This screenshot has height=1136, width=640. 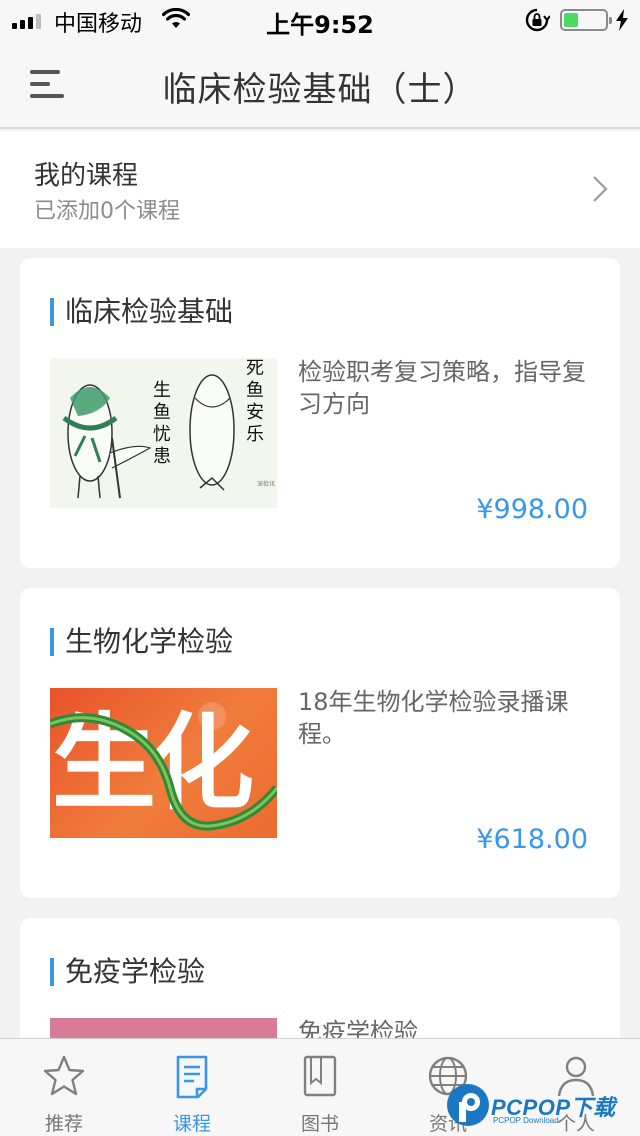 What do you see at coordinates (541, 1107) in the screenshot?
I see `pcpop-watermark-logo: PCPOP下载 PCPOP Download` at bounding box center [541, 1107].